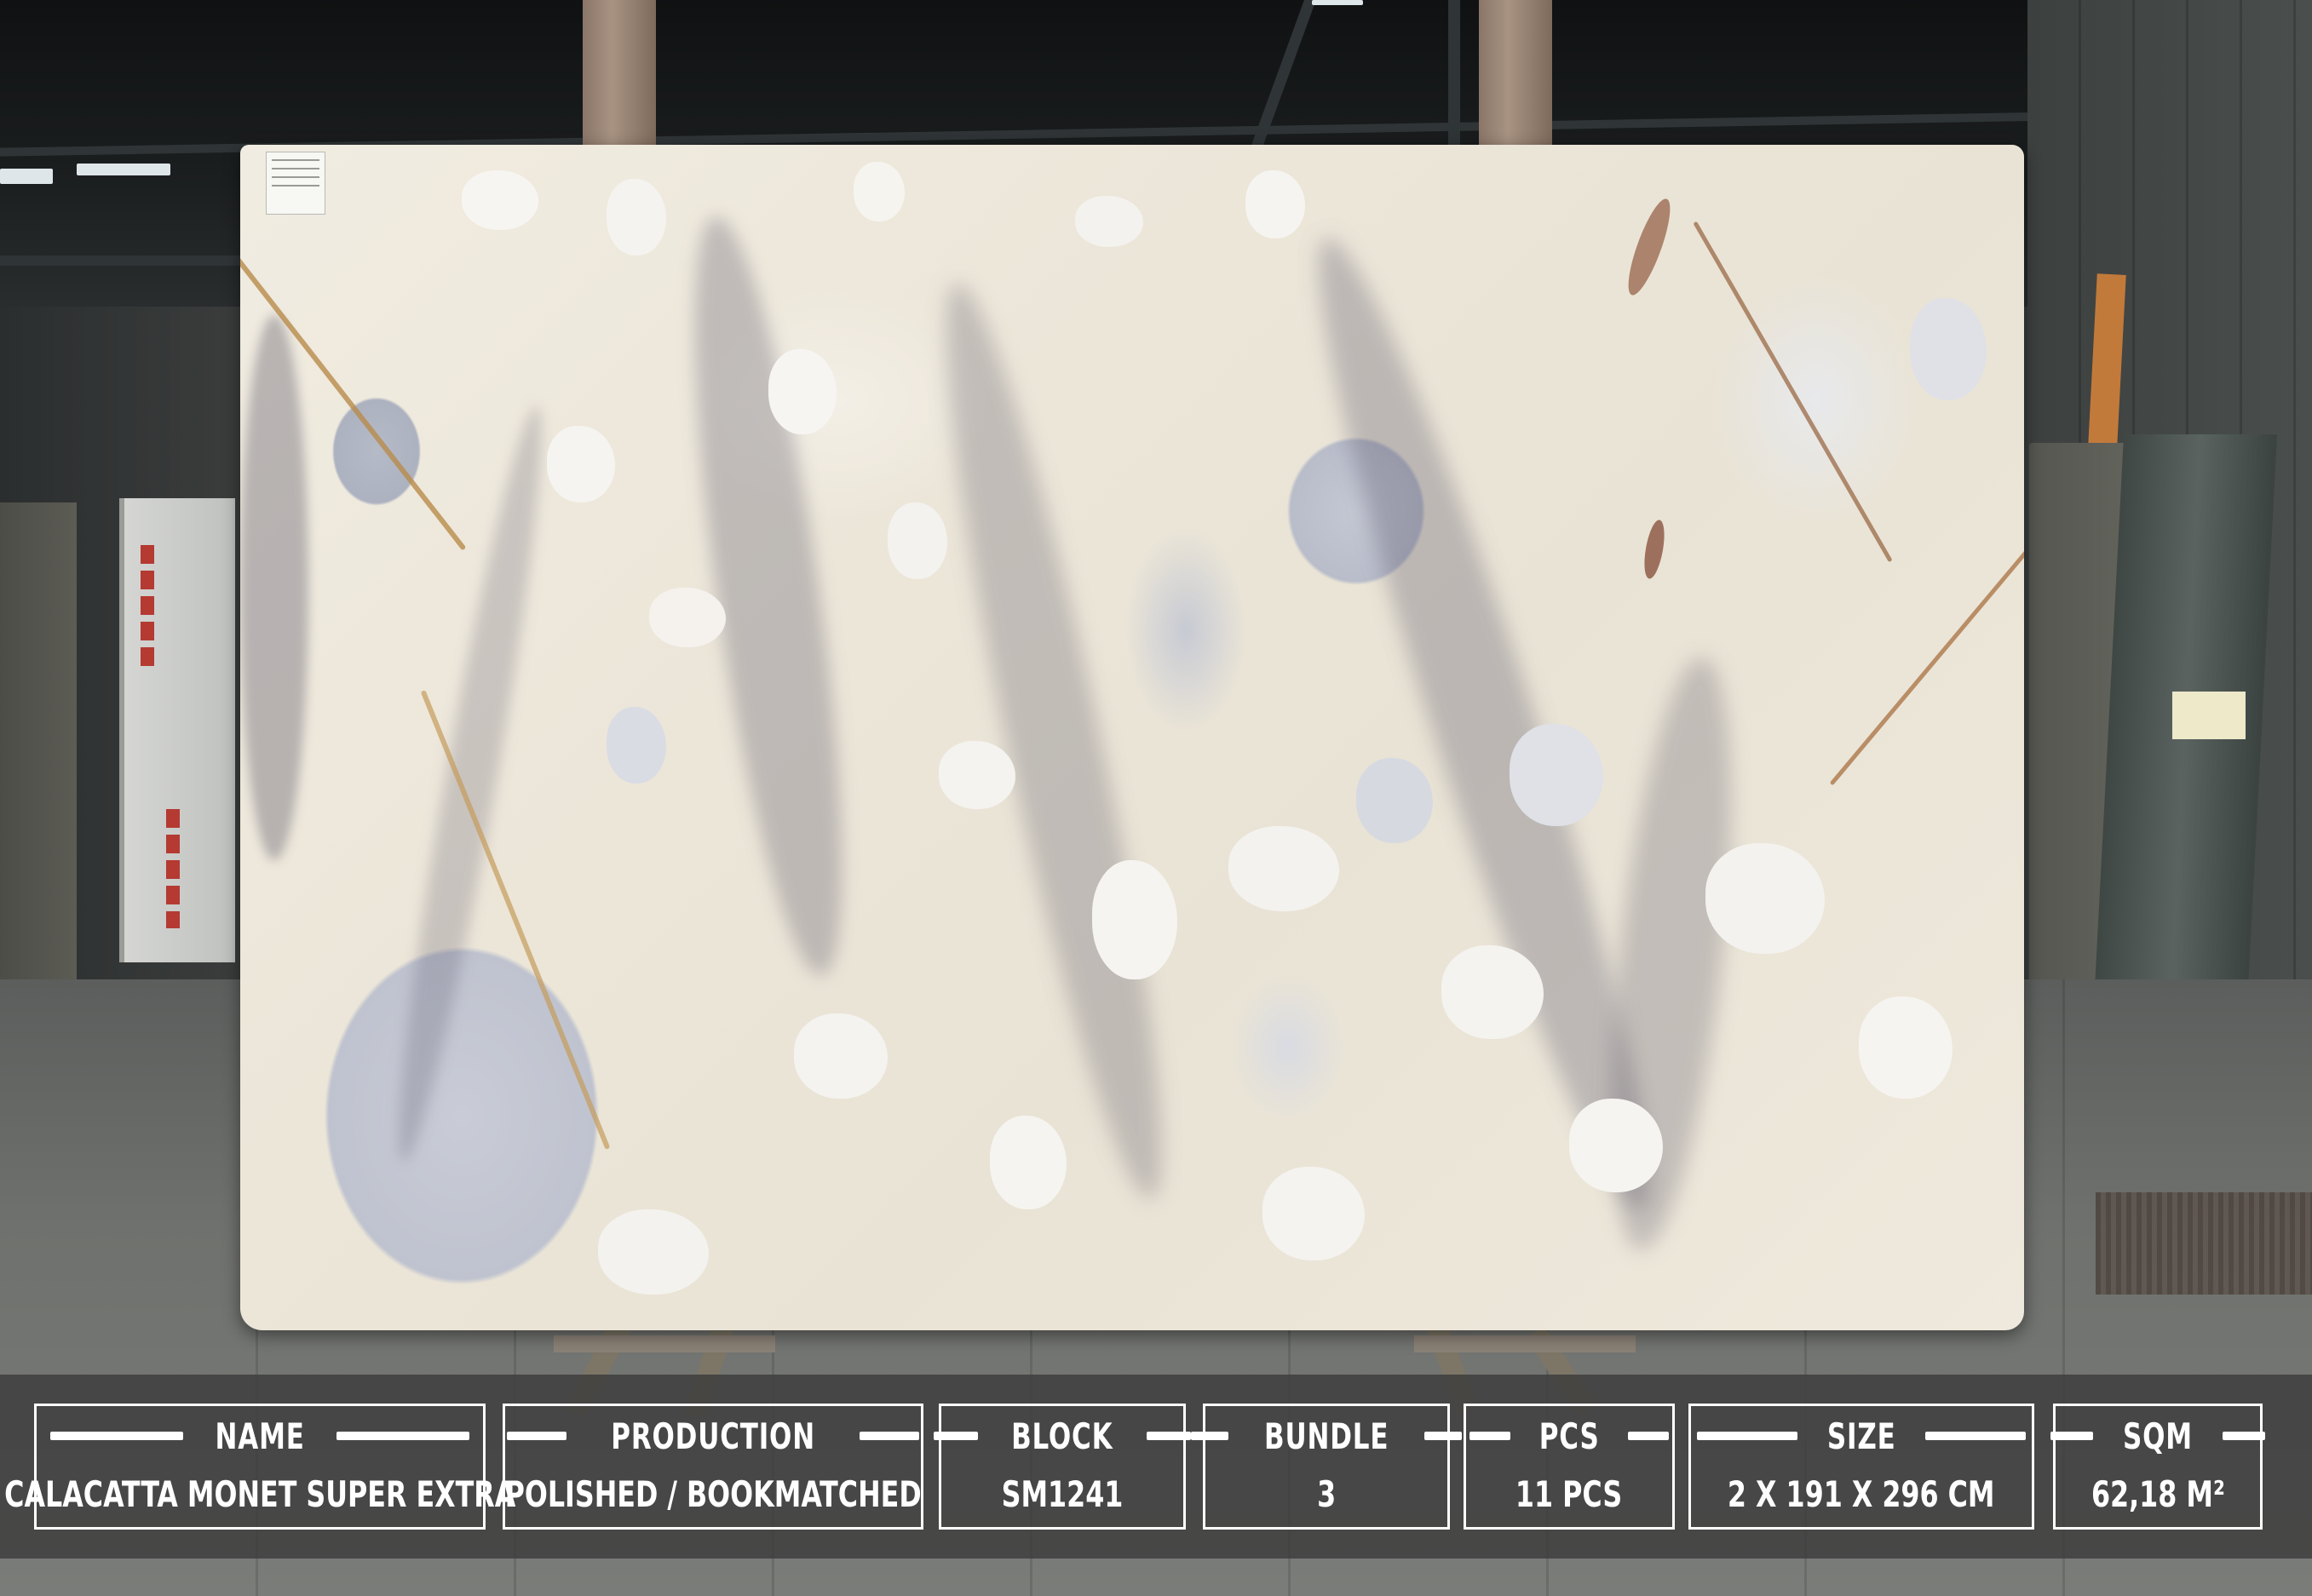 Image resolution: width=2312 pixels, height=1596 pixels. What do you see at coordinates (1326, 1467) in the screenshot?
I see `bundle-field: BUNDLE 3` at bounding box center [1326, 1467].